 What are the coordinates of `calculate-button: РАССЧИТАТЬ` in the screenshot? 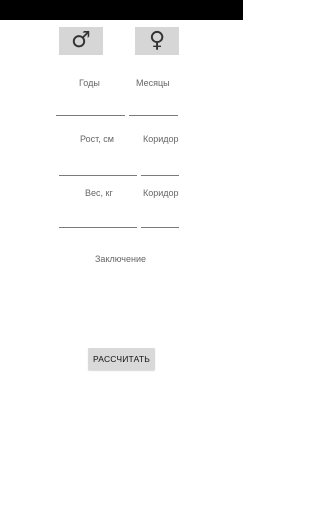 It's located at (121, 359).